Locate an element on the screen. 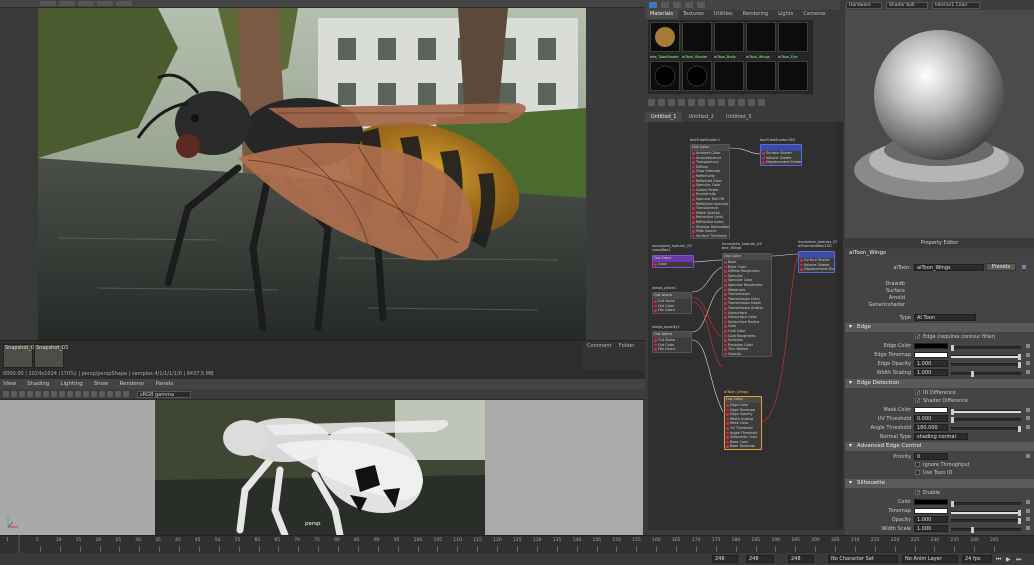  colorspace-select: sRGB gamma is located at coordinates (164, 394).